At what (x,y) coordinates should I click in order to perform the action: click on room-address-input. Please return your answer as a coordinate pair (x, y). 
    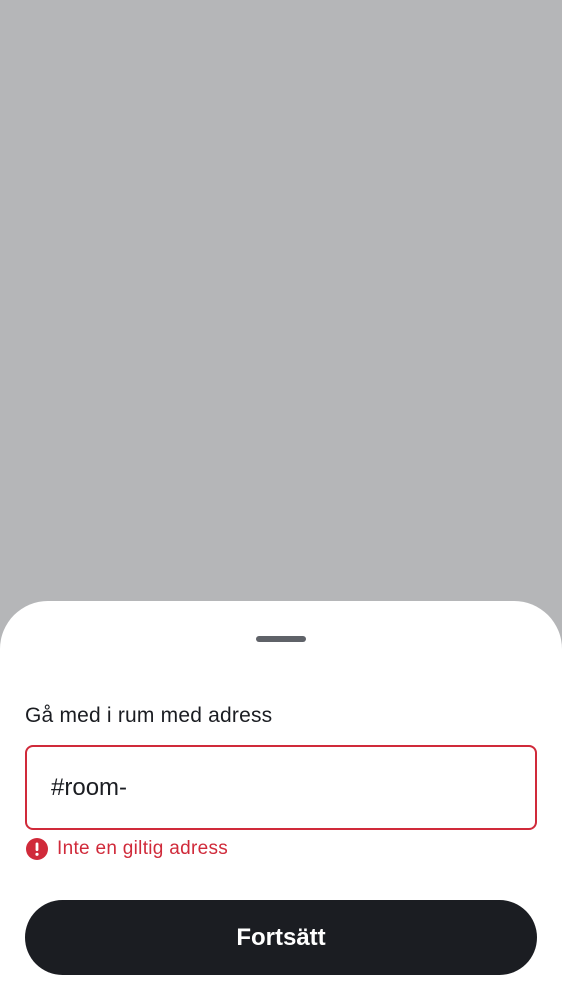
    Looking at the image, I should click on (281, 787).